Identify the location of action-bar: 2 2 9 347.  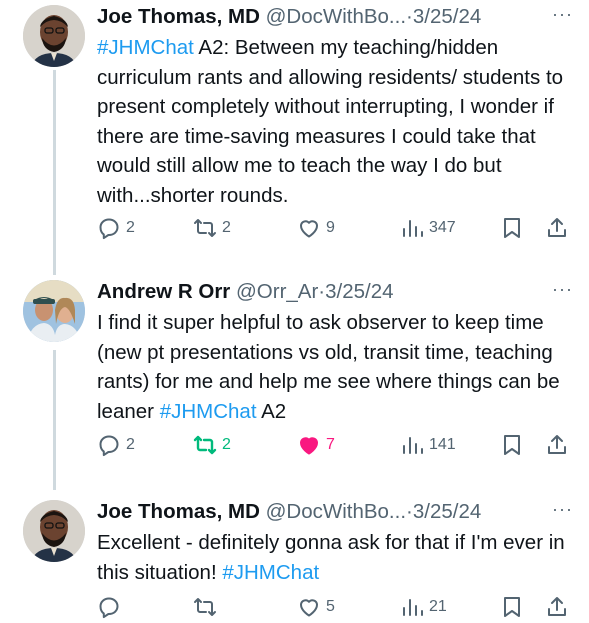
(336, 228).